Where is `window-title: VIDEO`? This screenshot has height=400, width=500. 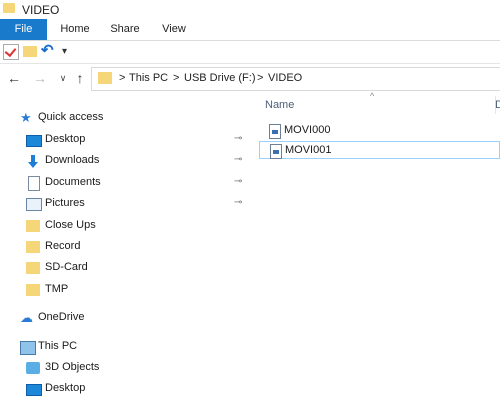
window-title: VIDEO is located at coordinates (41, 10).